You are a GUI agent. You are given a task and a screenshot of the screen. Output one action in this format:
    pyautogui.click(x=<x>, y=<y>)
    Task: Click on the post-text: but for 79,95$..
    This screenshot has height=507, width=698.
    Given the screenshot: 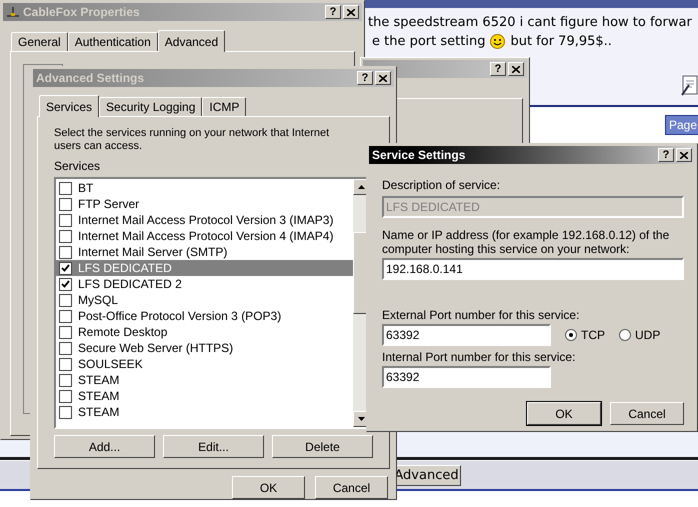 What is the action you would take?
    pyautogui.click(x=561, y=42)
    